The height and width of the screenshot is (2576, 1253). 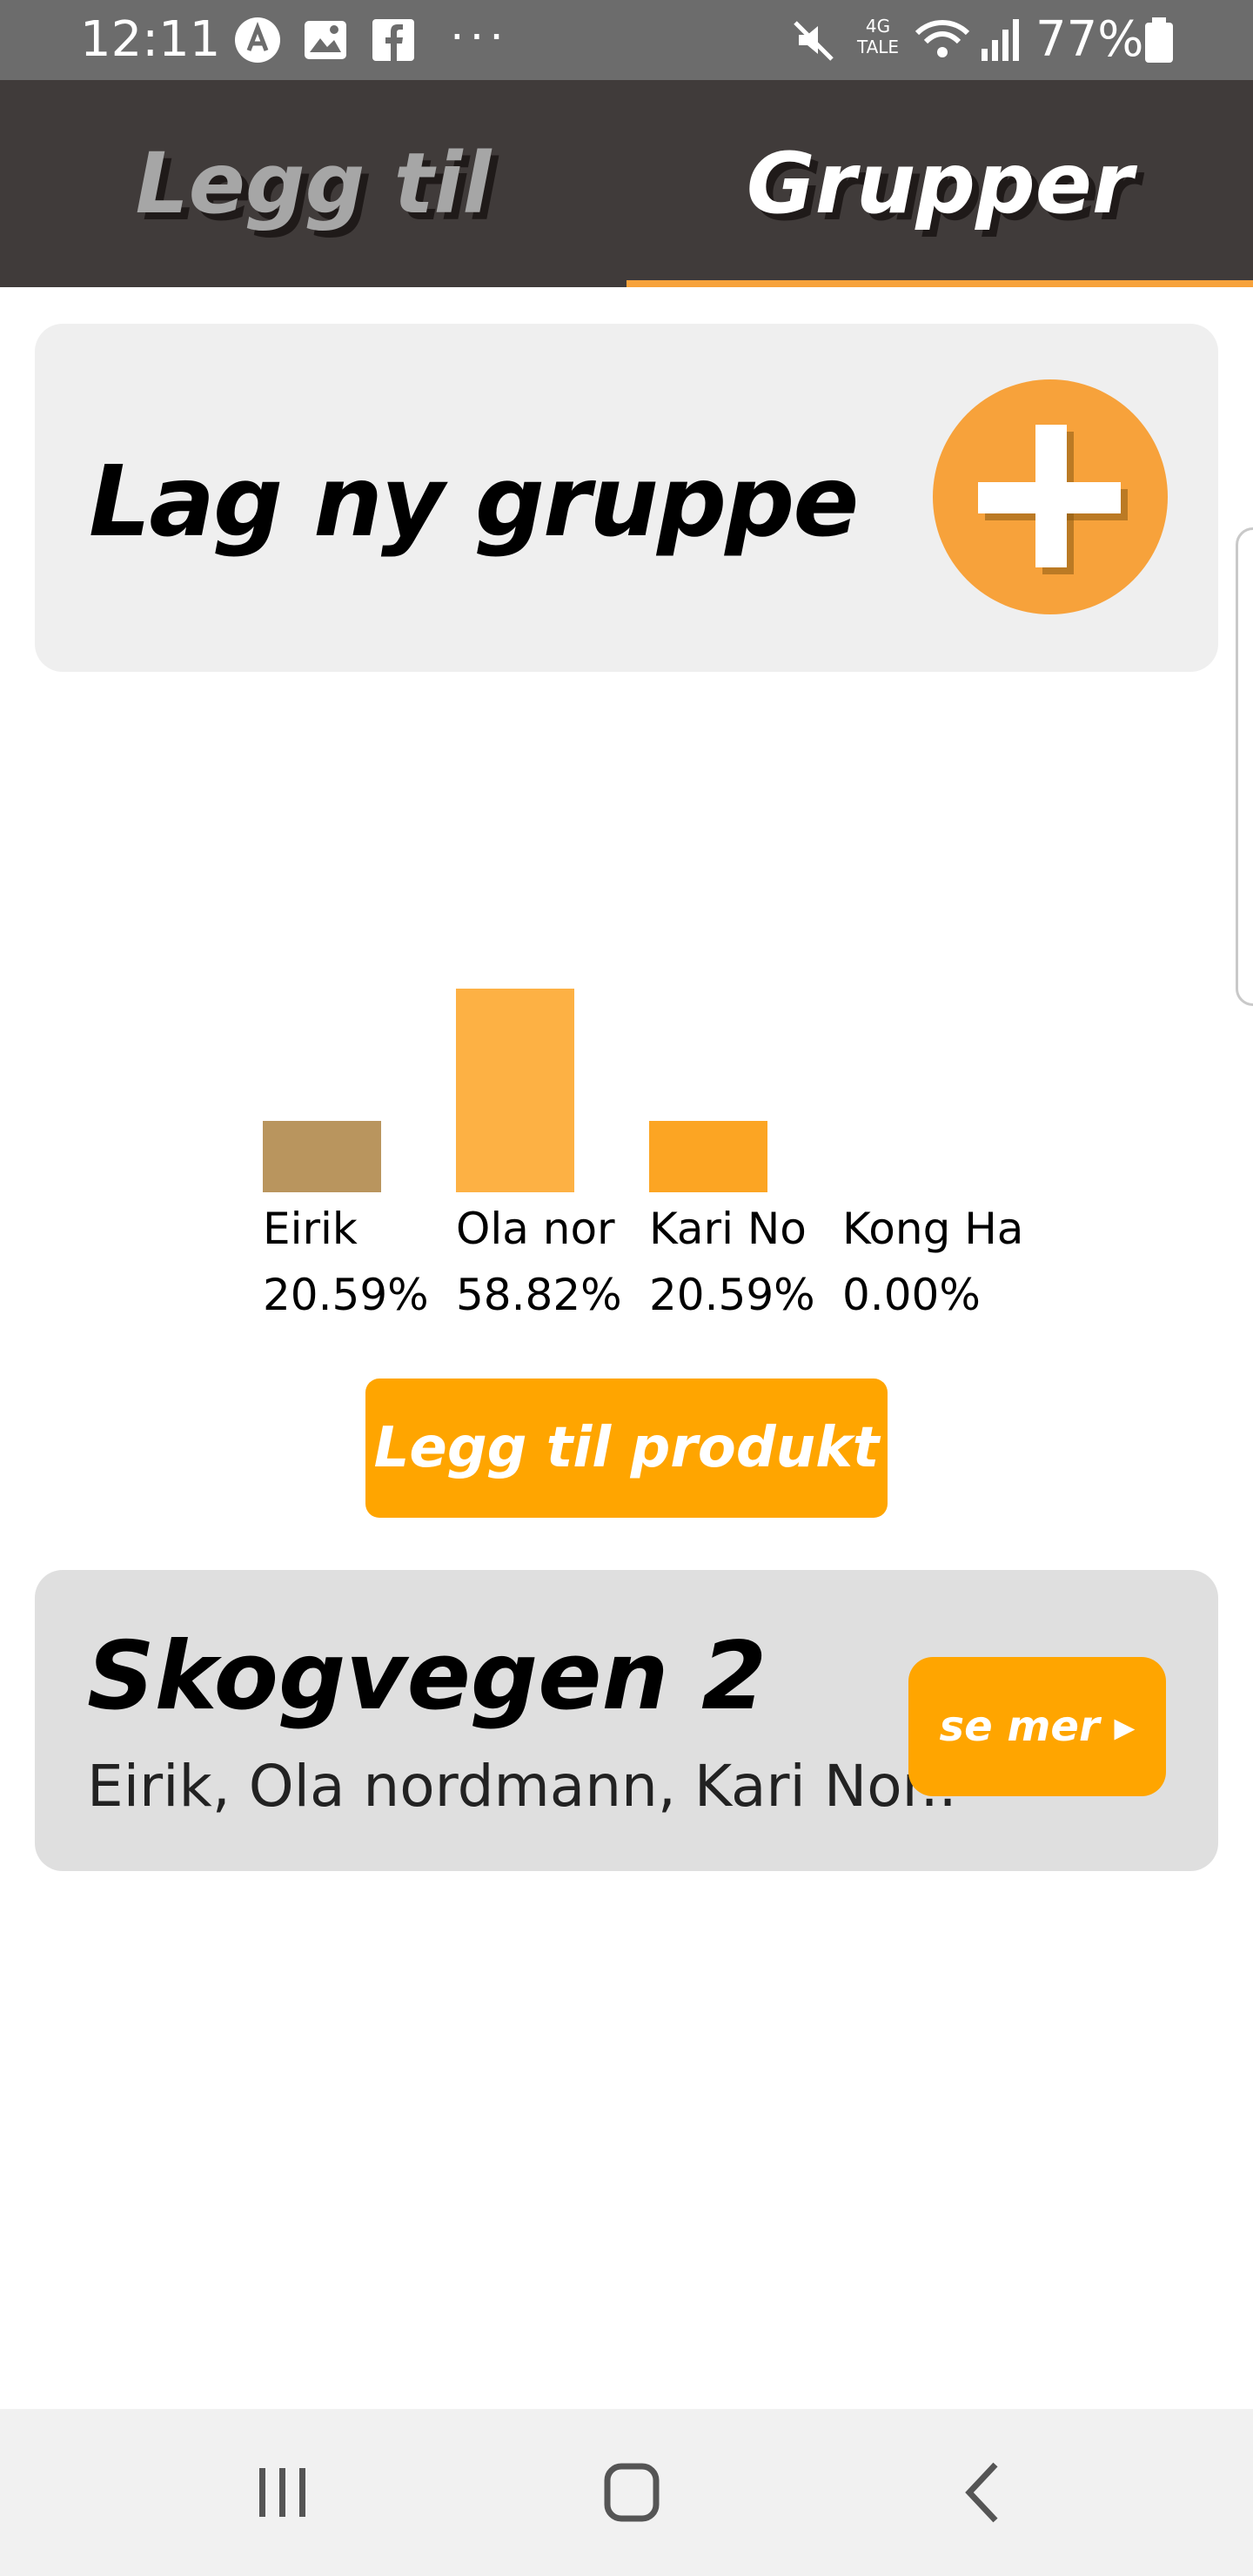 I want to click on home-icon, so click(x=632, y=2492).